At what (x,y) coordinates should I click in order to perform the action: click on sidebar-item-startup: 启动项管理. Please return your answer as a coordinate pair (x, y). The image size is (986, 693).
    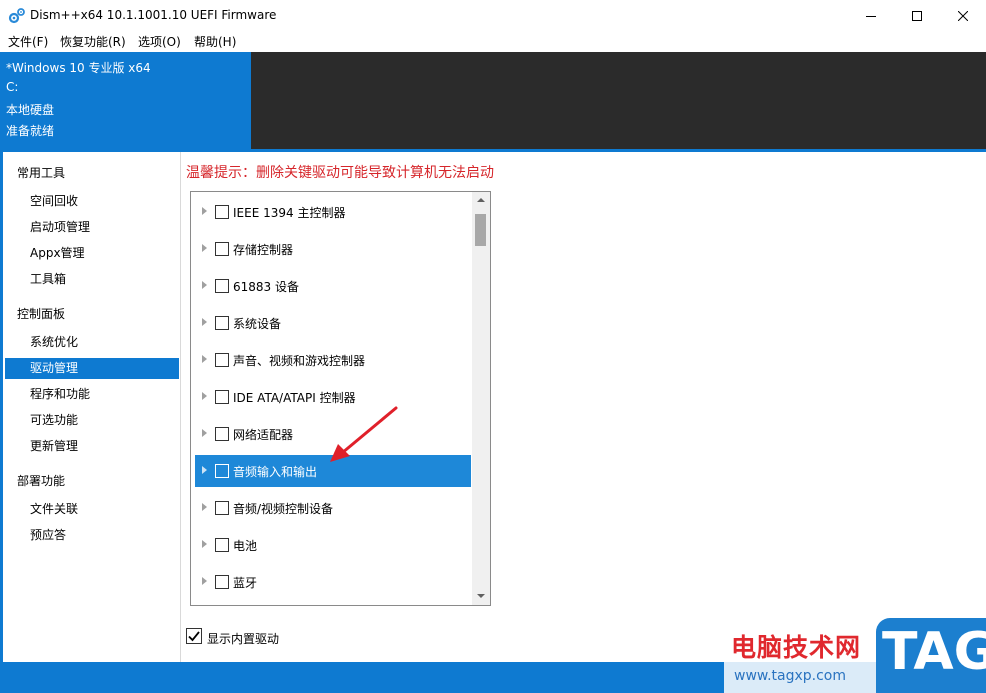
    Looking at the image, I should click on (92, 227).